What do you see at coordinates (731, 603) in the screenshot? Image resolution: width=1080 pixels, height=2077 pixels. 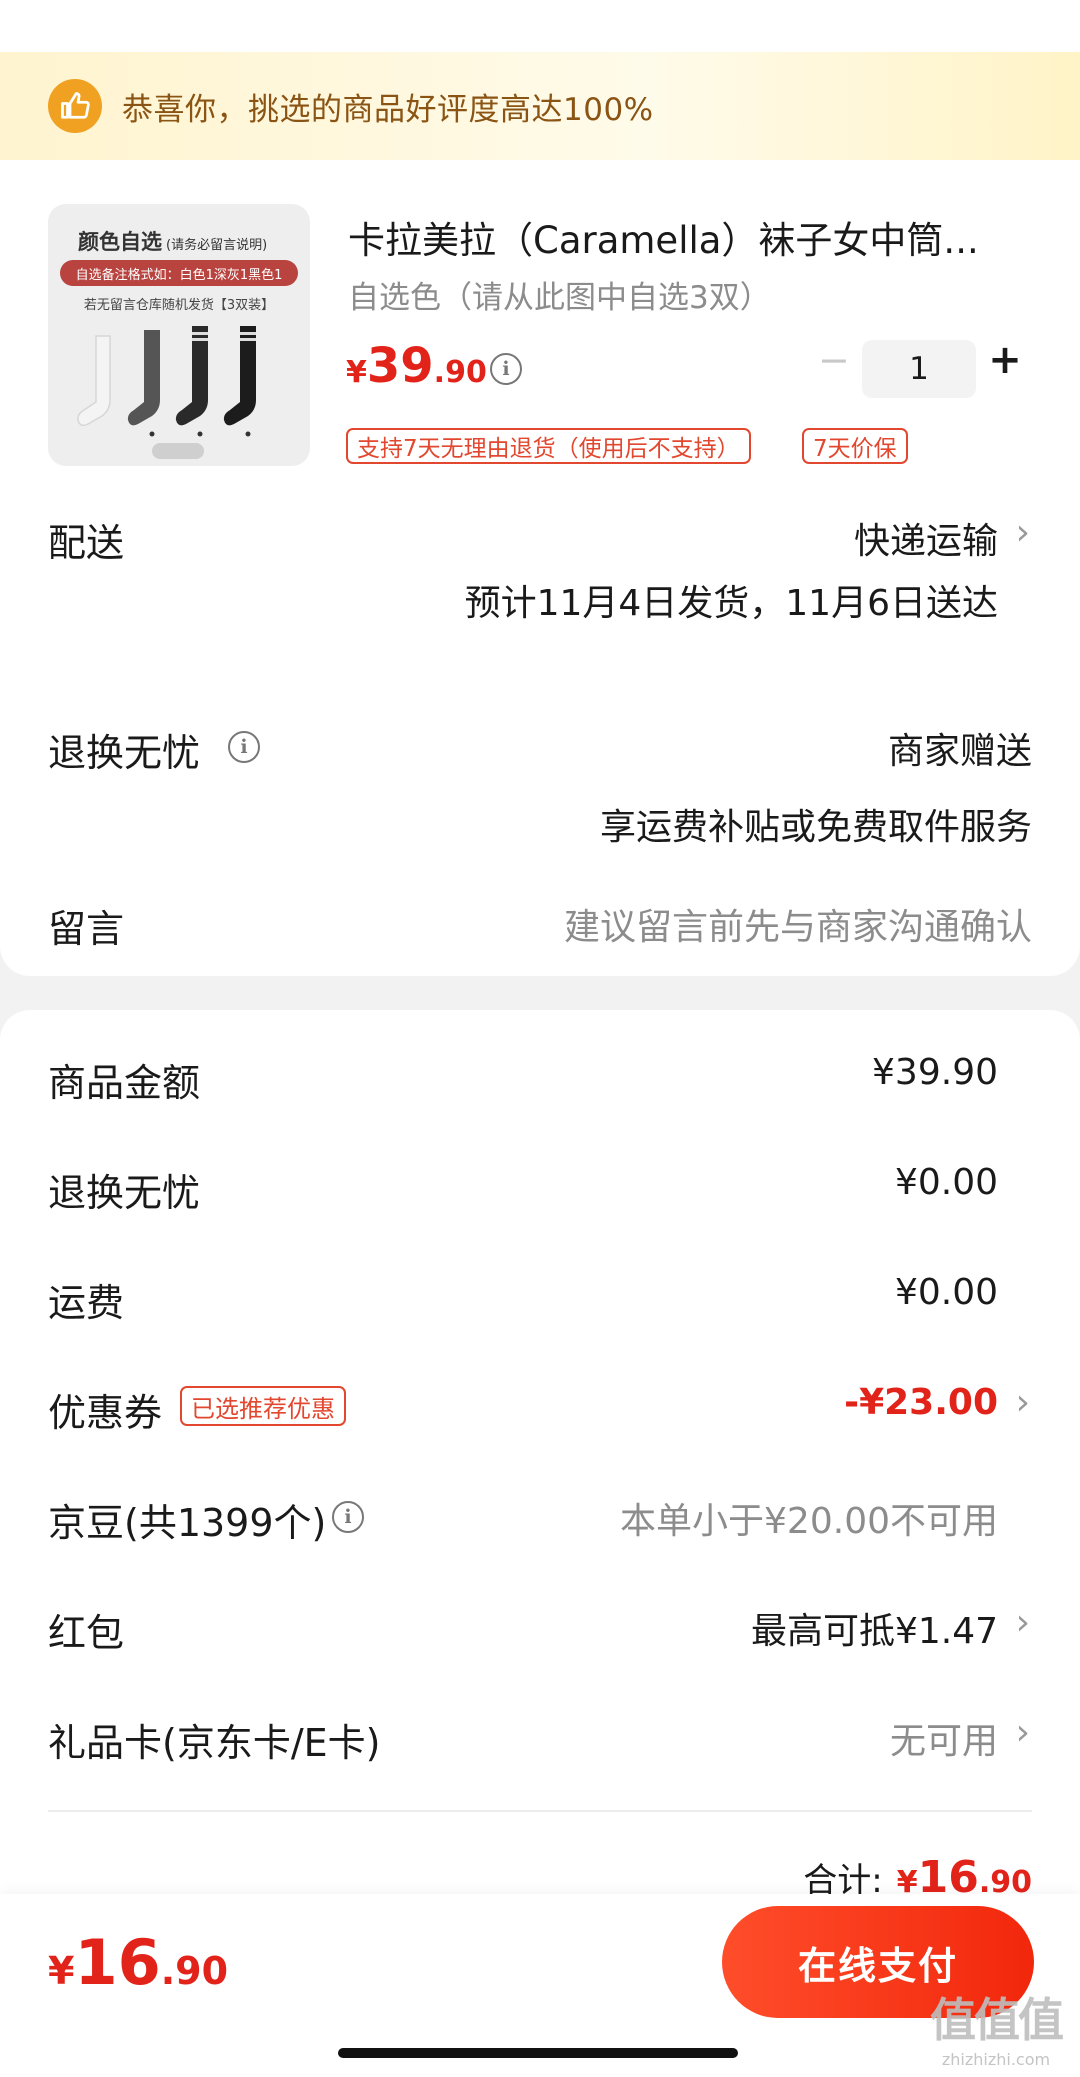 I see `delivery-estimate: 预计11月4日发货，11月6日送达` at bounding box center [731, 603].